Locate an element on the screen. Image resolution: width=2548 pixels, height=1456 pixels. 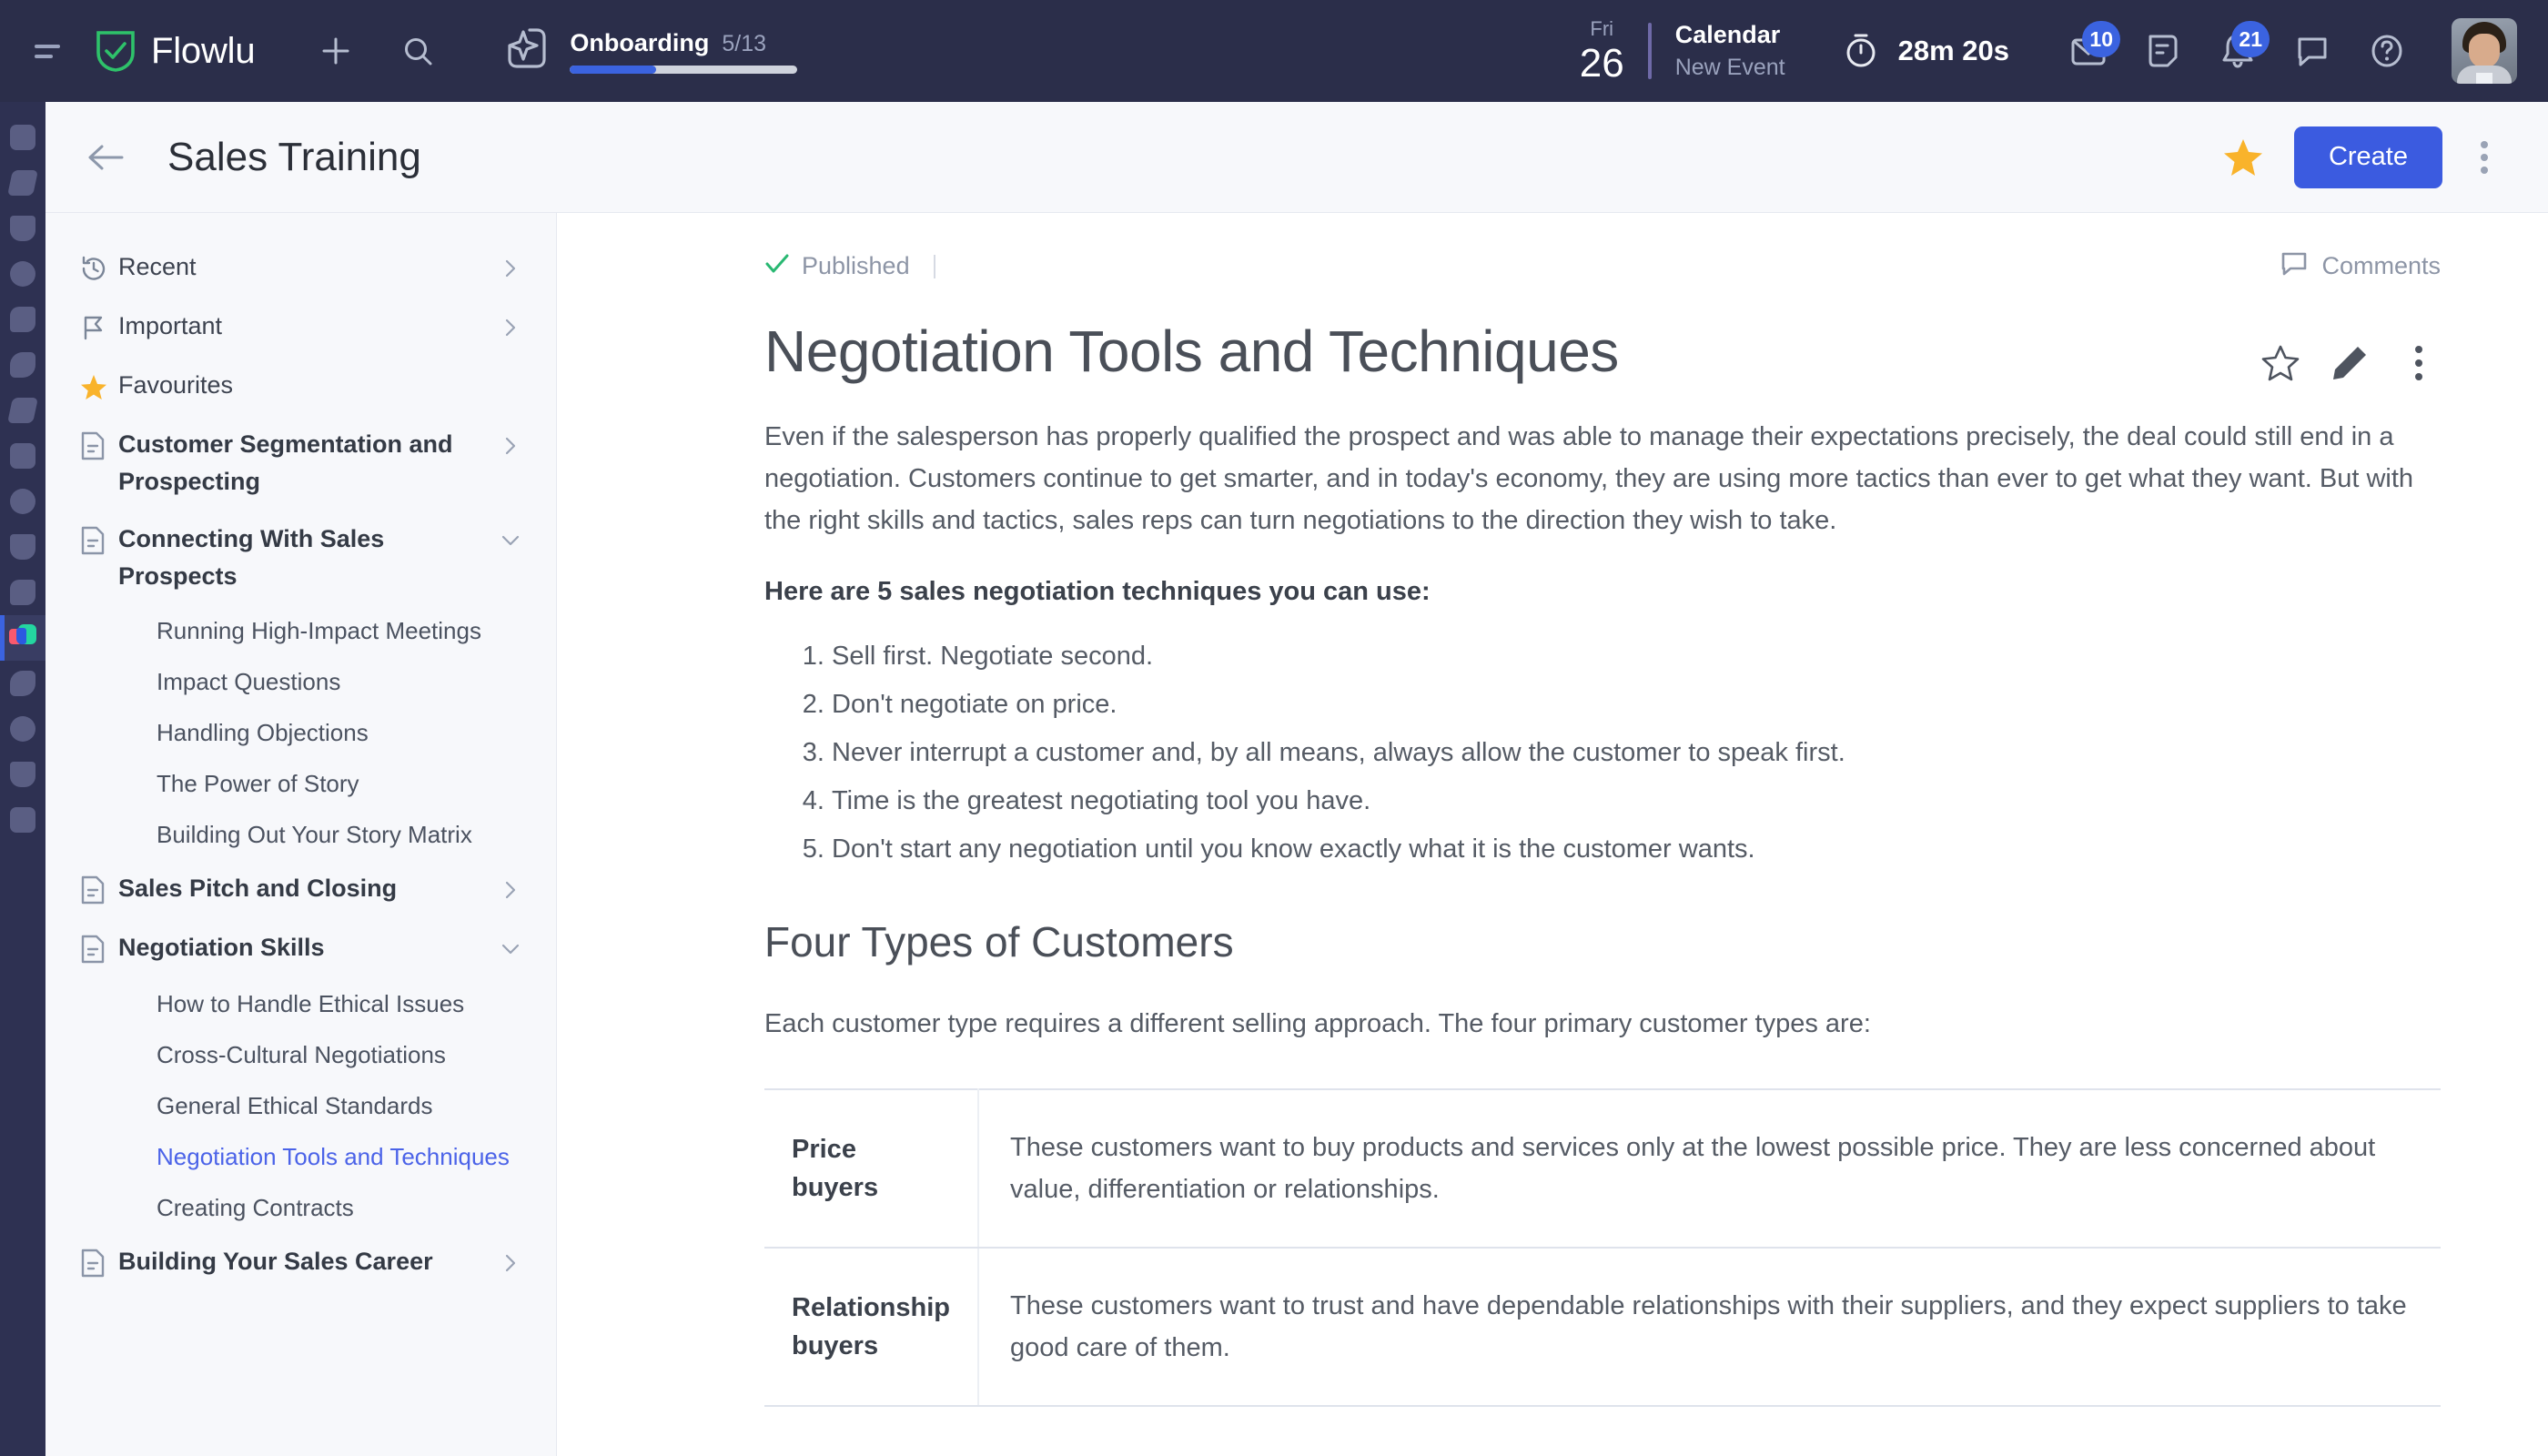
back-arrow-icon is located at coordinates (106, 158).